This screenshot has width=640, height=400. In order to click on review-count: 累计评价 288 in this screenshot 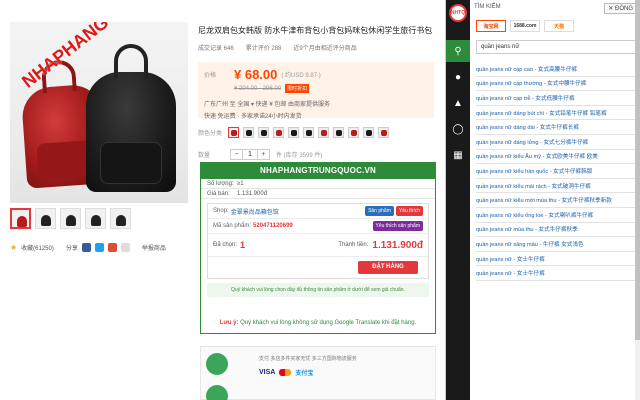, I will do `click(263, 49)`.